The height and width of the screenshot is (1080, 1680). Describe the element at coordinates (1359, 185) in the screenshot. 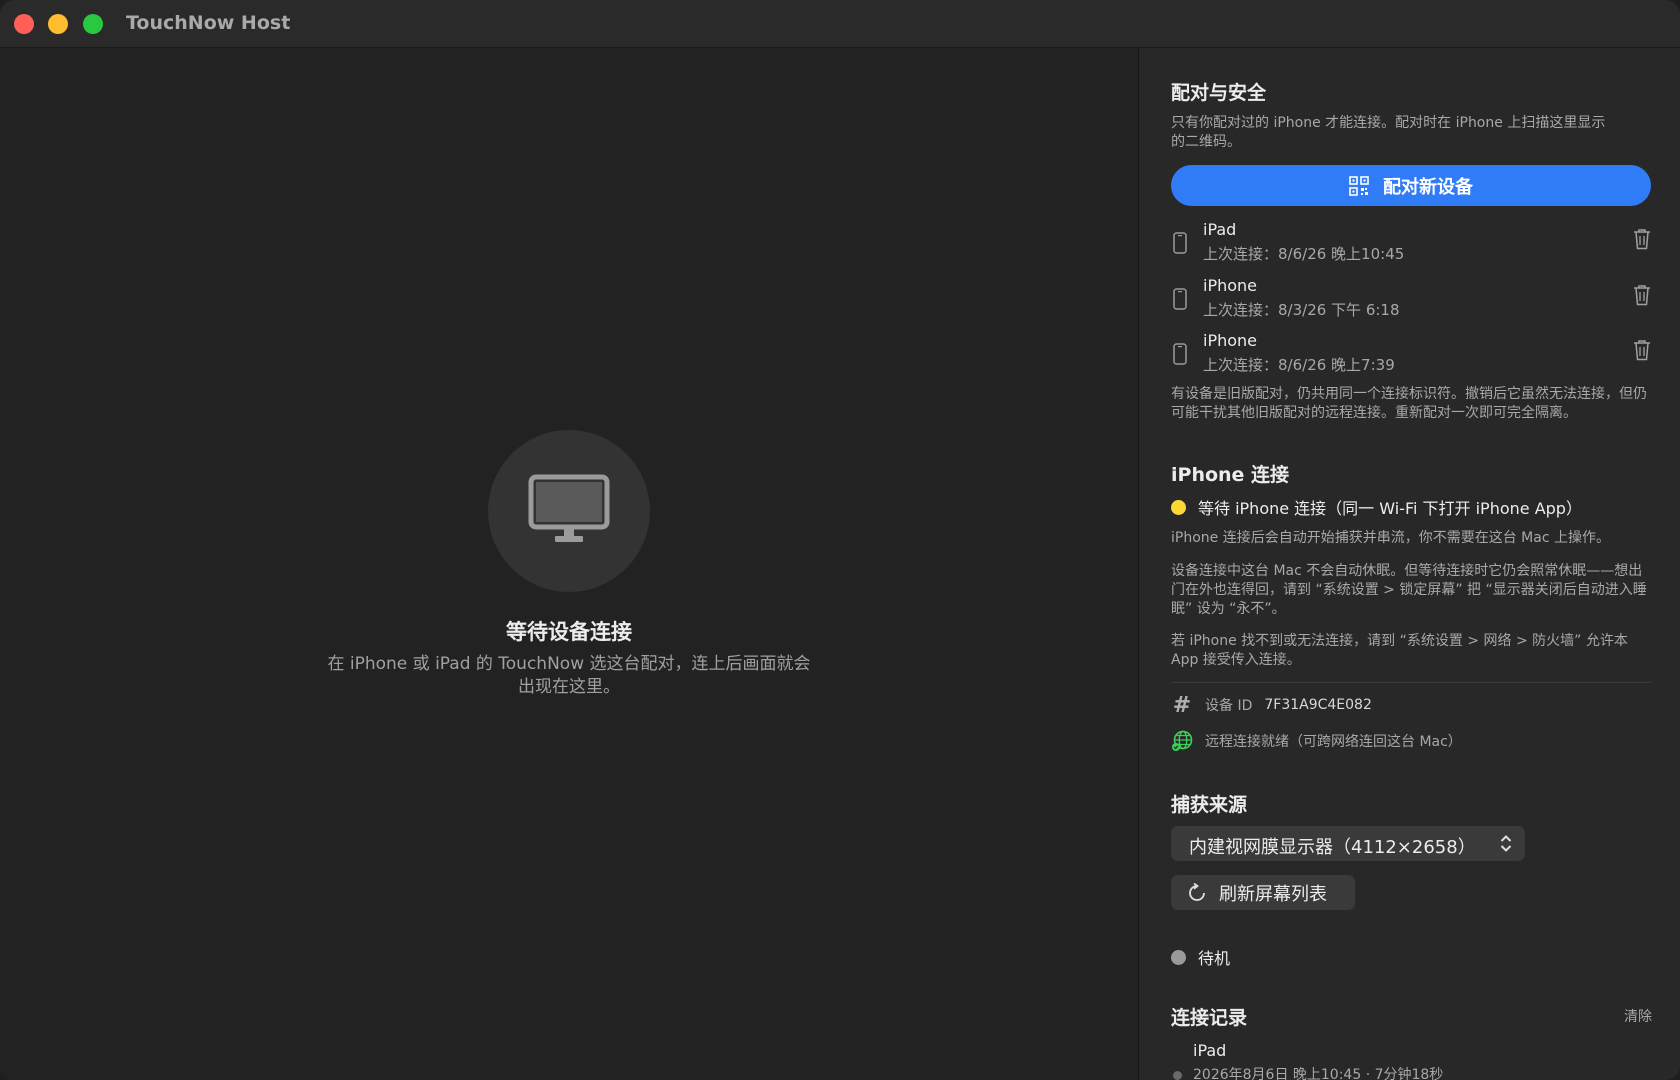

I see `qr-code-icon` at that location.